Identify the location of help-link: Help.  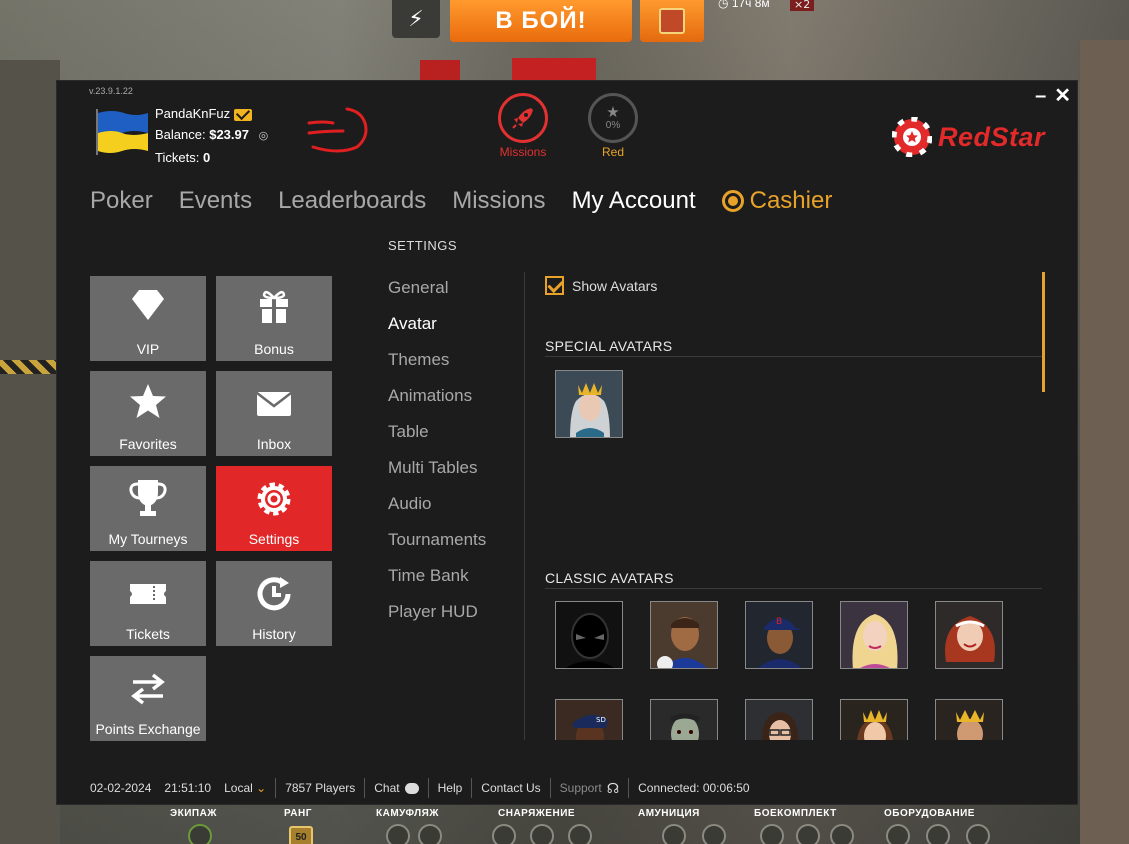
(449, 788).